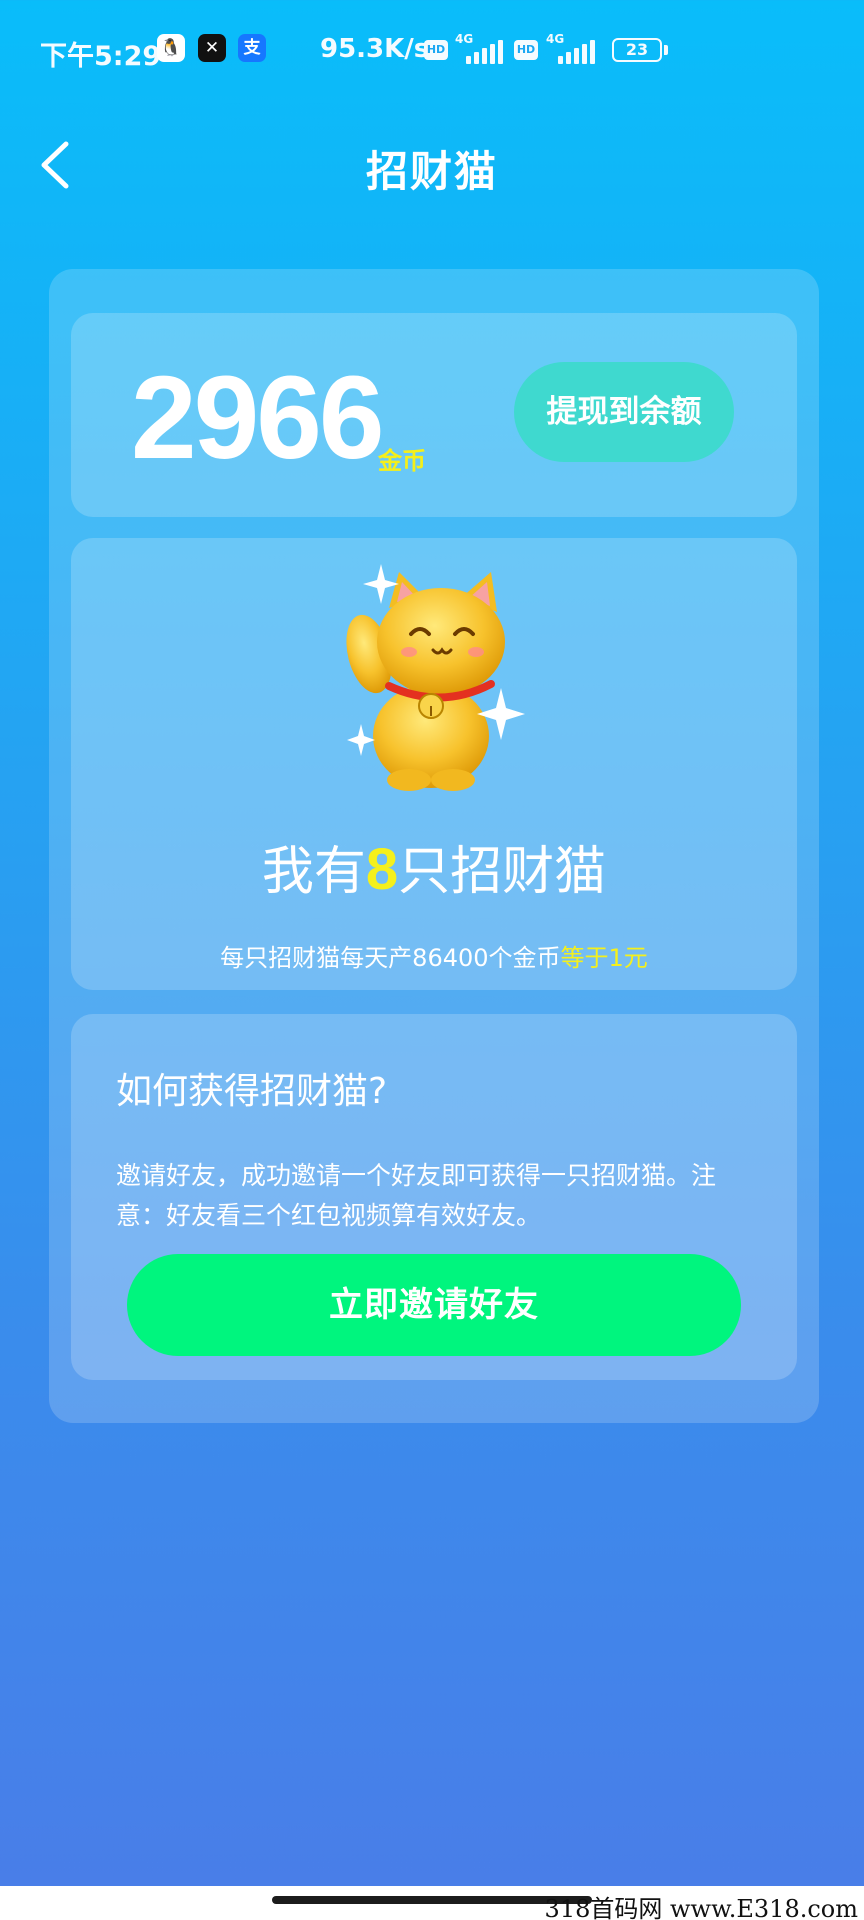  What do you see at coordinates (252, 48) in the screenshot?
I see `alipay-icon: 支` at bounding box center [252, 48].